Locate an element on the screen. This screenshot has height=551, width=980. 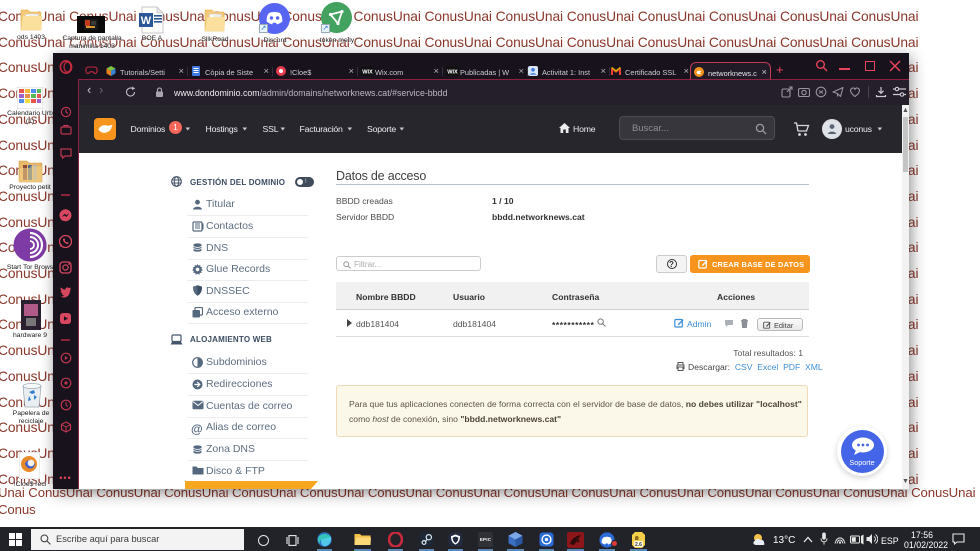
svg-text: 2.6 is located at coordinates (638, 544).